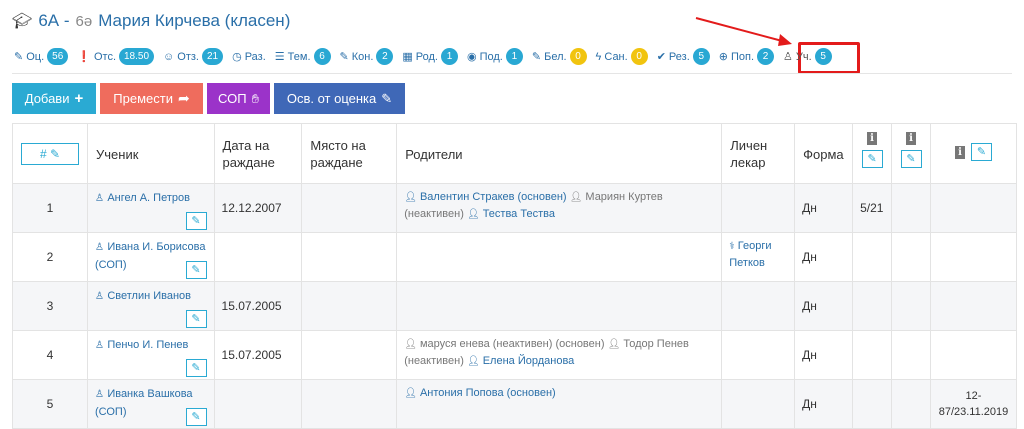 This screenshot has width=1024, height=429. What do you see at coordinates (555, 56) in the screenshot?
I see `stat-label: Бел.` at bounding box center [555, 56].